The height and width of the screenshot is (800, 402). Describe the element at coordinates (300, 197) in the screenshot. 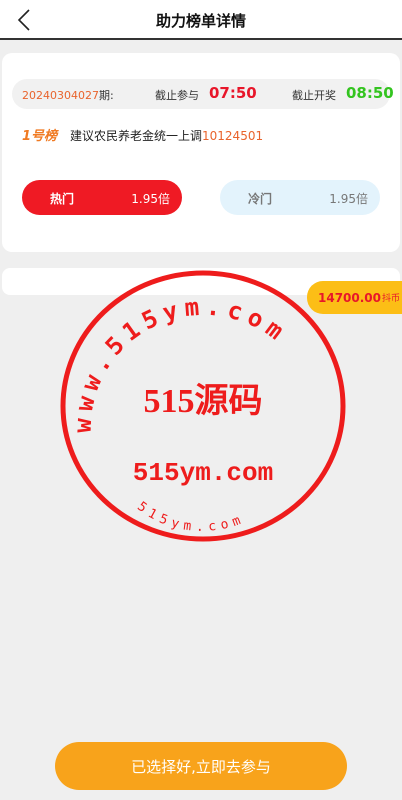

I see `cold-option-button: 冷门 1.95倍` at that location.